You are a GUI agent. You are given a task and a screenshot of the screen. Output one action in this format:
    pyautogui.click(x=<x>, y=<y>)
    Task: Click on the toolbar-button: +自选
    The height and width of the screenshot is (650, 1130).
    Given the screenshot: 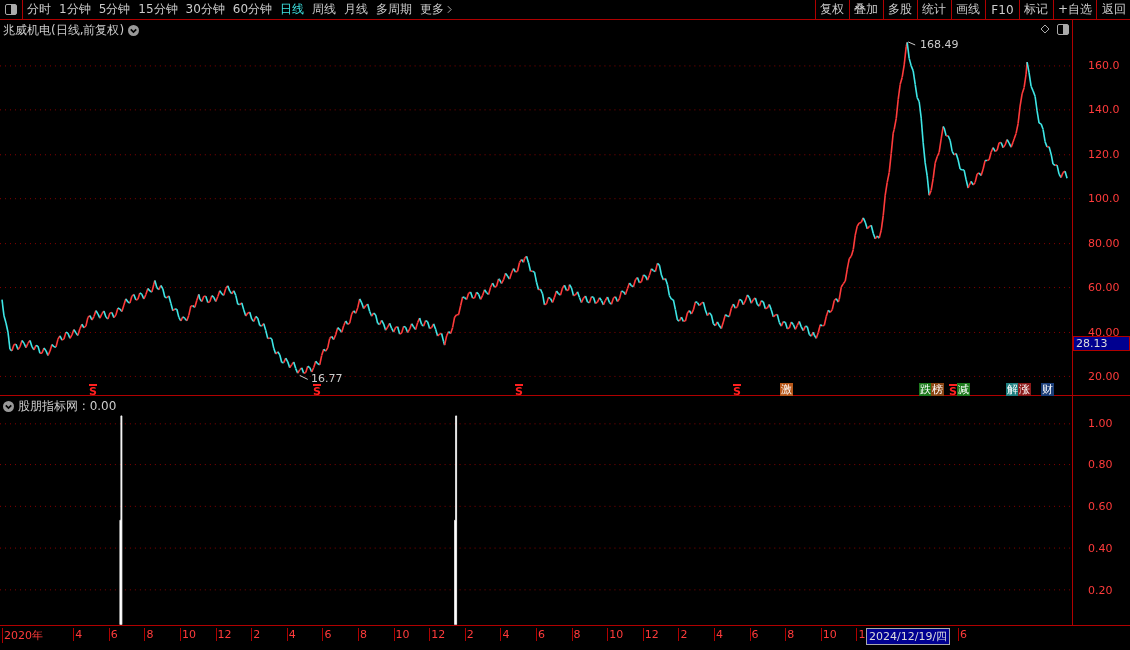 What is the action you would take?
    pyautogui.click(x=1074, y=9)
    